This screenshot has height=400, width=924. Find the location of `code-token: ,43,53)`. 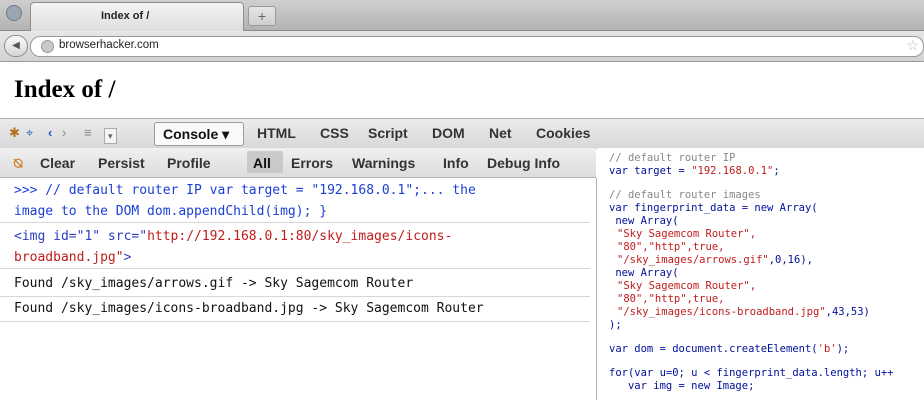

code-token: ,43,53) is located at coordinates (847, 312).